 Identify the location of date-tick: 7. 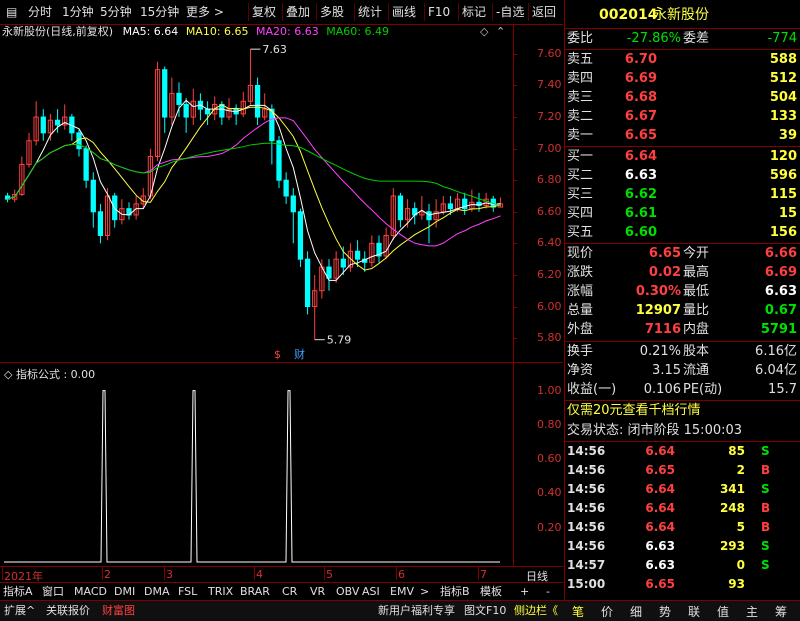
(483, 574).